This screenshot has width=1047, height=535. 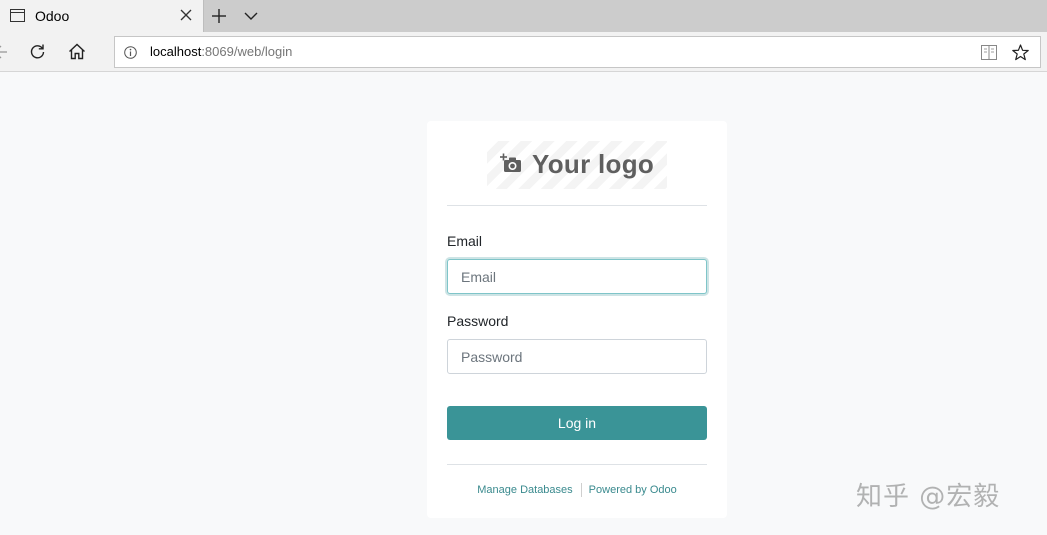 I want to click on url-path: :8069/web/login, so click(x=247, y=51).